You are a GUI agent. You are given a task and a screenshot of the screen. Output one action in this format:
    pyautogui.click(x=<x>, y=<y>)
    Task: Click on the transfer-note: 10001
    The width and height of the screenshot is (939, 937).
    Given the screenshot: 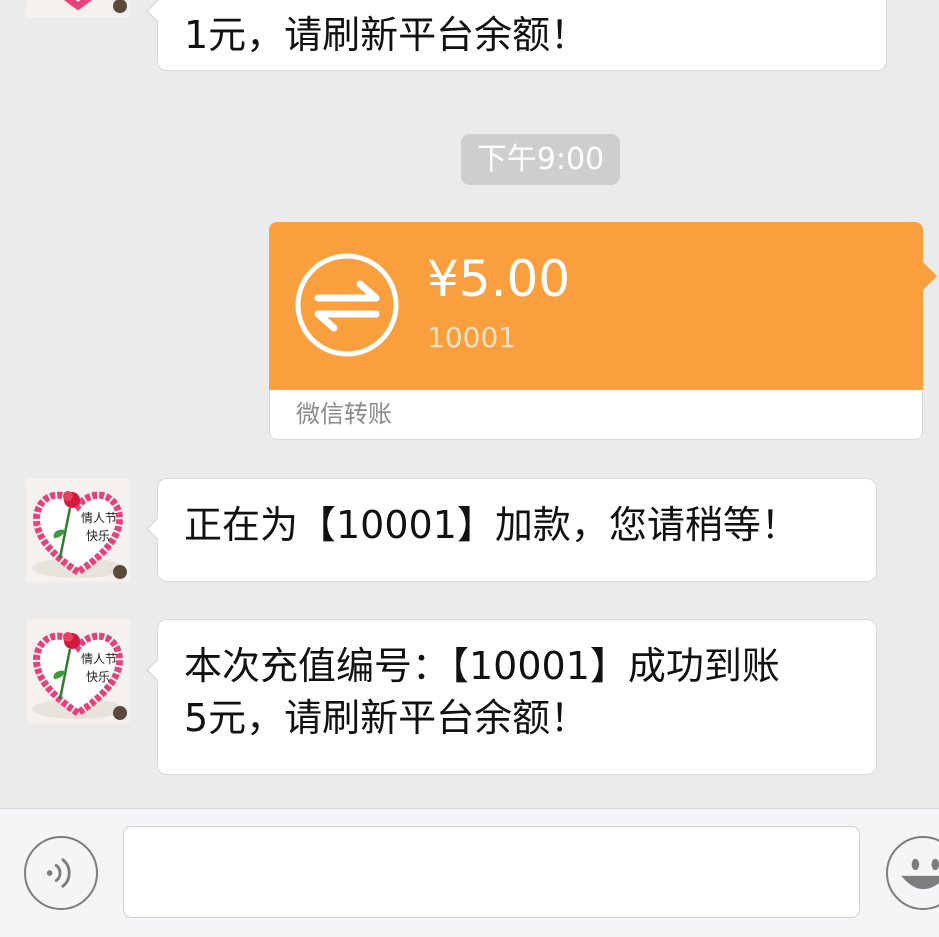 What is the action you would take?
    pyautogui.click(x=472, y=337)
    